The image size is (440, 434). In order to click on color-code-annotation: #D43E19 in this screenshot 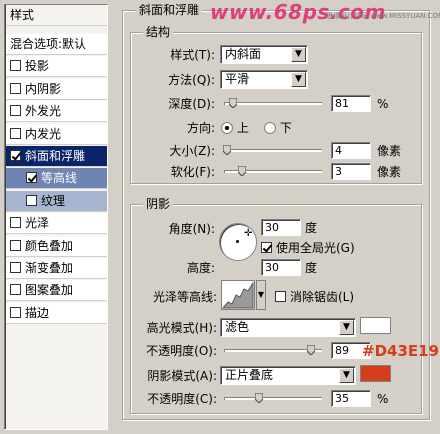, I will do `click(401, 351)`.